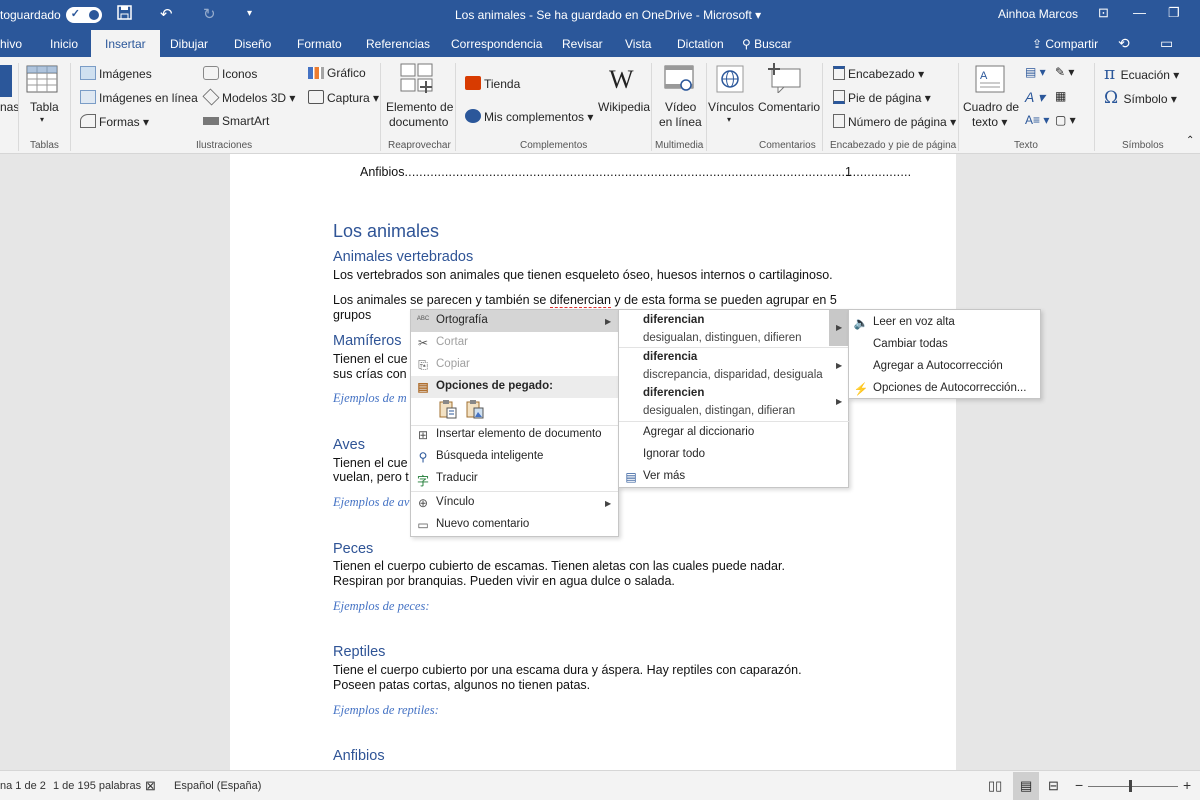 The height and width of the screenshot is (800, 1200). I want to click on signature-line-icon: ✎ ▾, so click(1064, 72).